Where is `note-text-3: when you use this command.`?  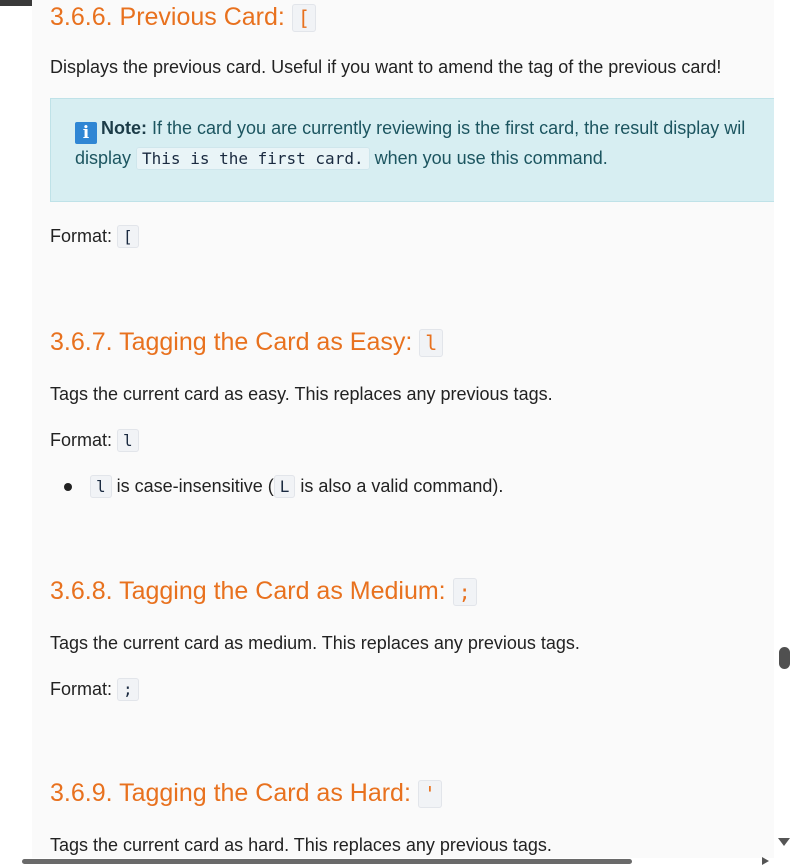
note-text-3: when you use this command. is located at coordinates (488, 158).